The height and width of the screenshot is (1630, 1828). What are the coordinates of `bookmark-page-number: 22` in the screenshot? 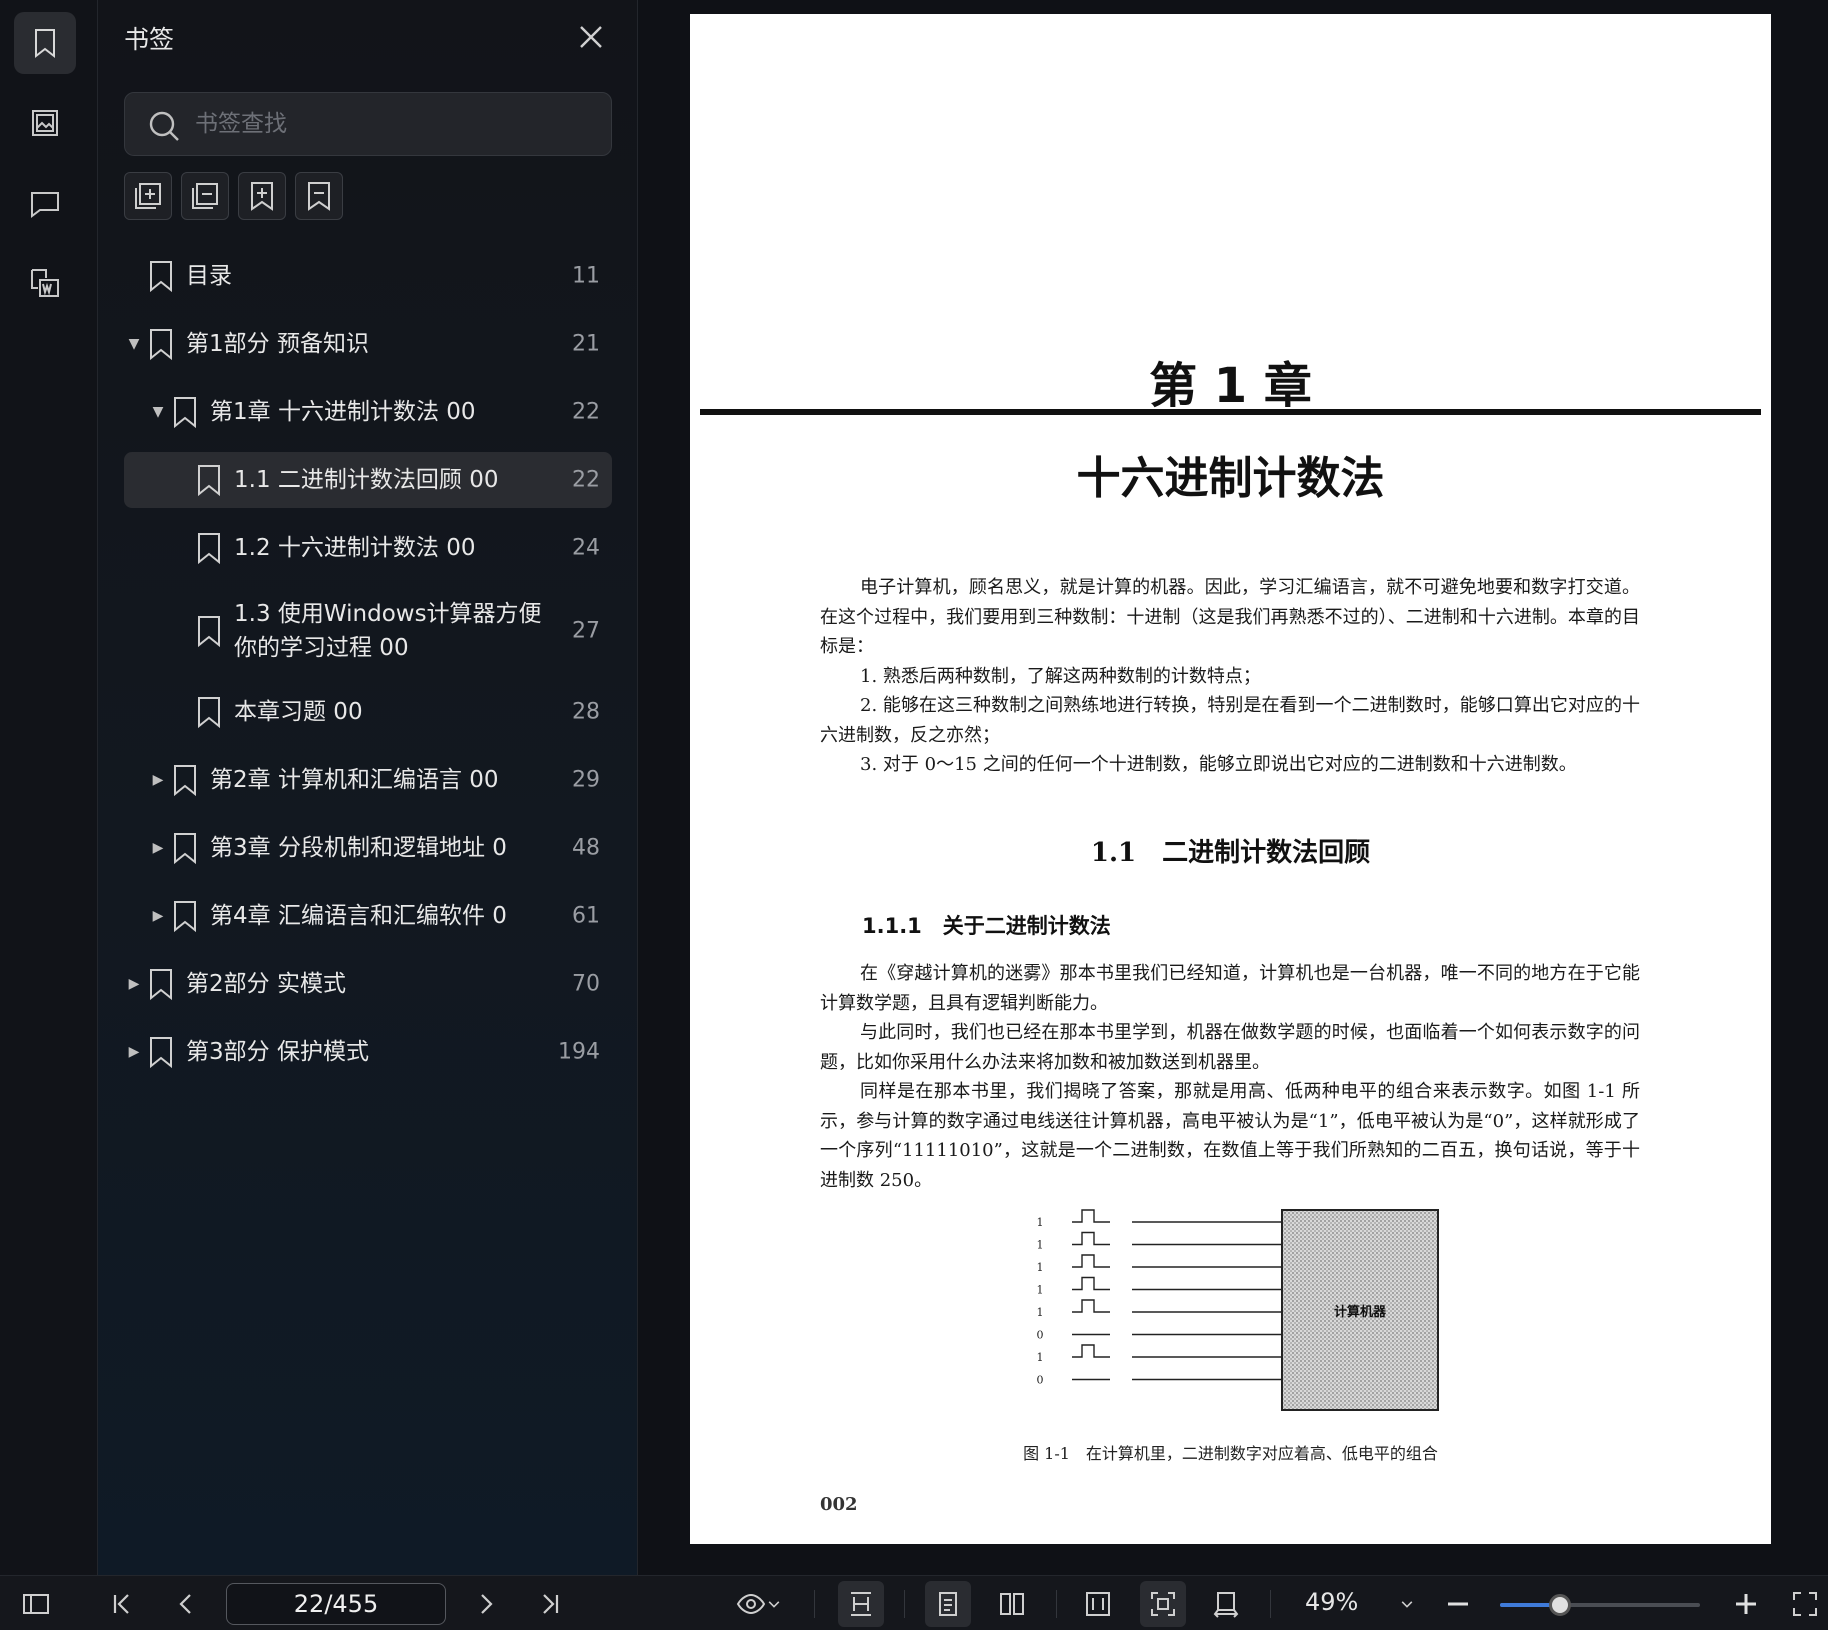 It's located at (586, 480).